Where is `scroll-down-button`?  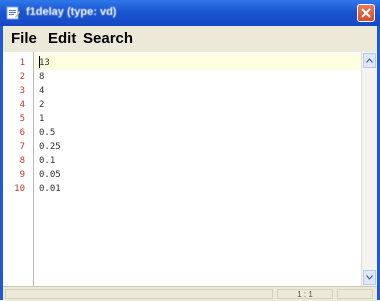
scroll-down-button is located at coordinates (369, 277).